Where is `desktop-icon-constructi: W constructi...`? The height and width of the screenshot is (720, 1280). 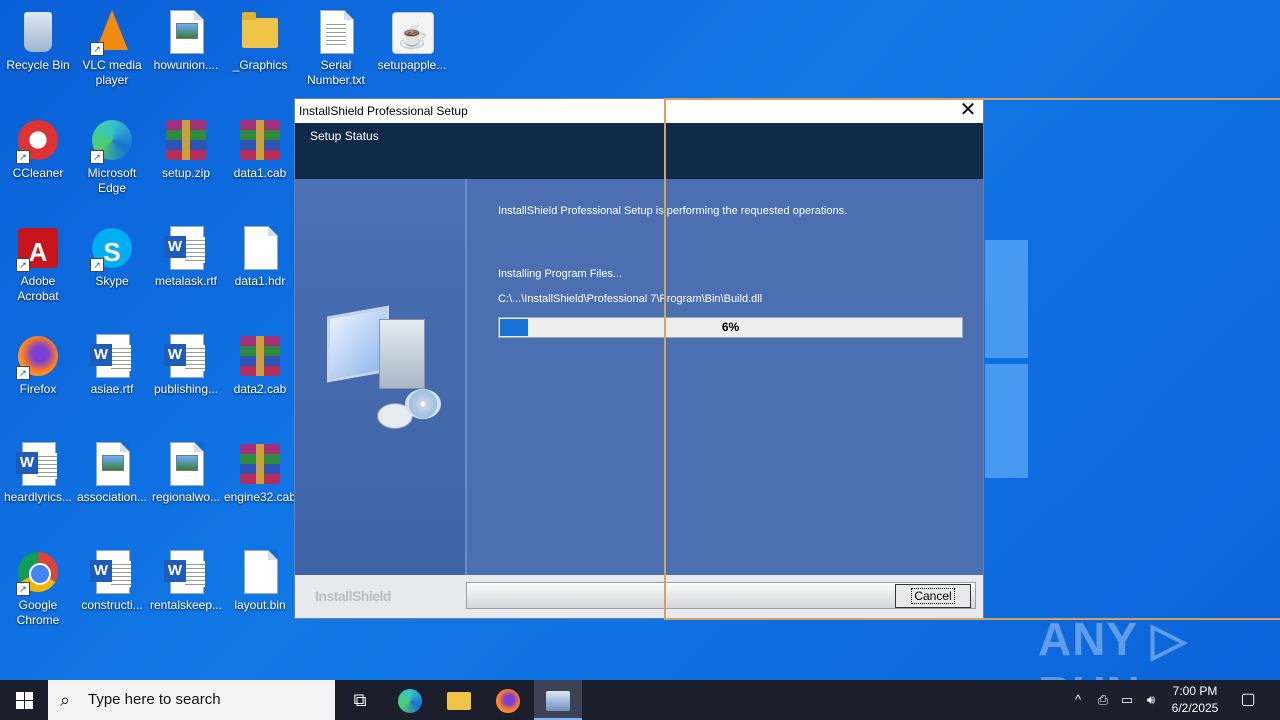 desktop-icon-constructi: W constructi... is located at coordinates (112, 580).